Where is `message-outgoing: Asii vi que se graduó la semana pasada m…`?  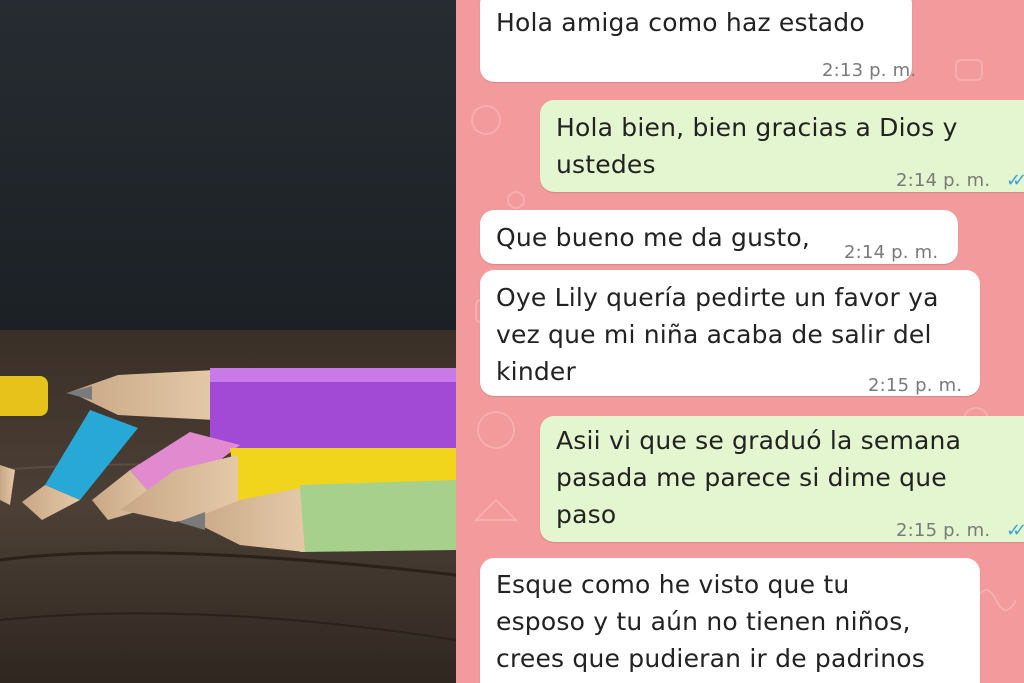 message-outgoing: Asii vi que se graduó la semana pasada m… is located at coordinates (782, 479).